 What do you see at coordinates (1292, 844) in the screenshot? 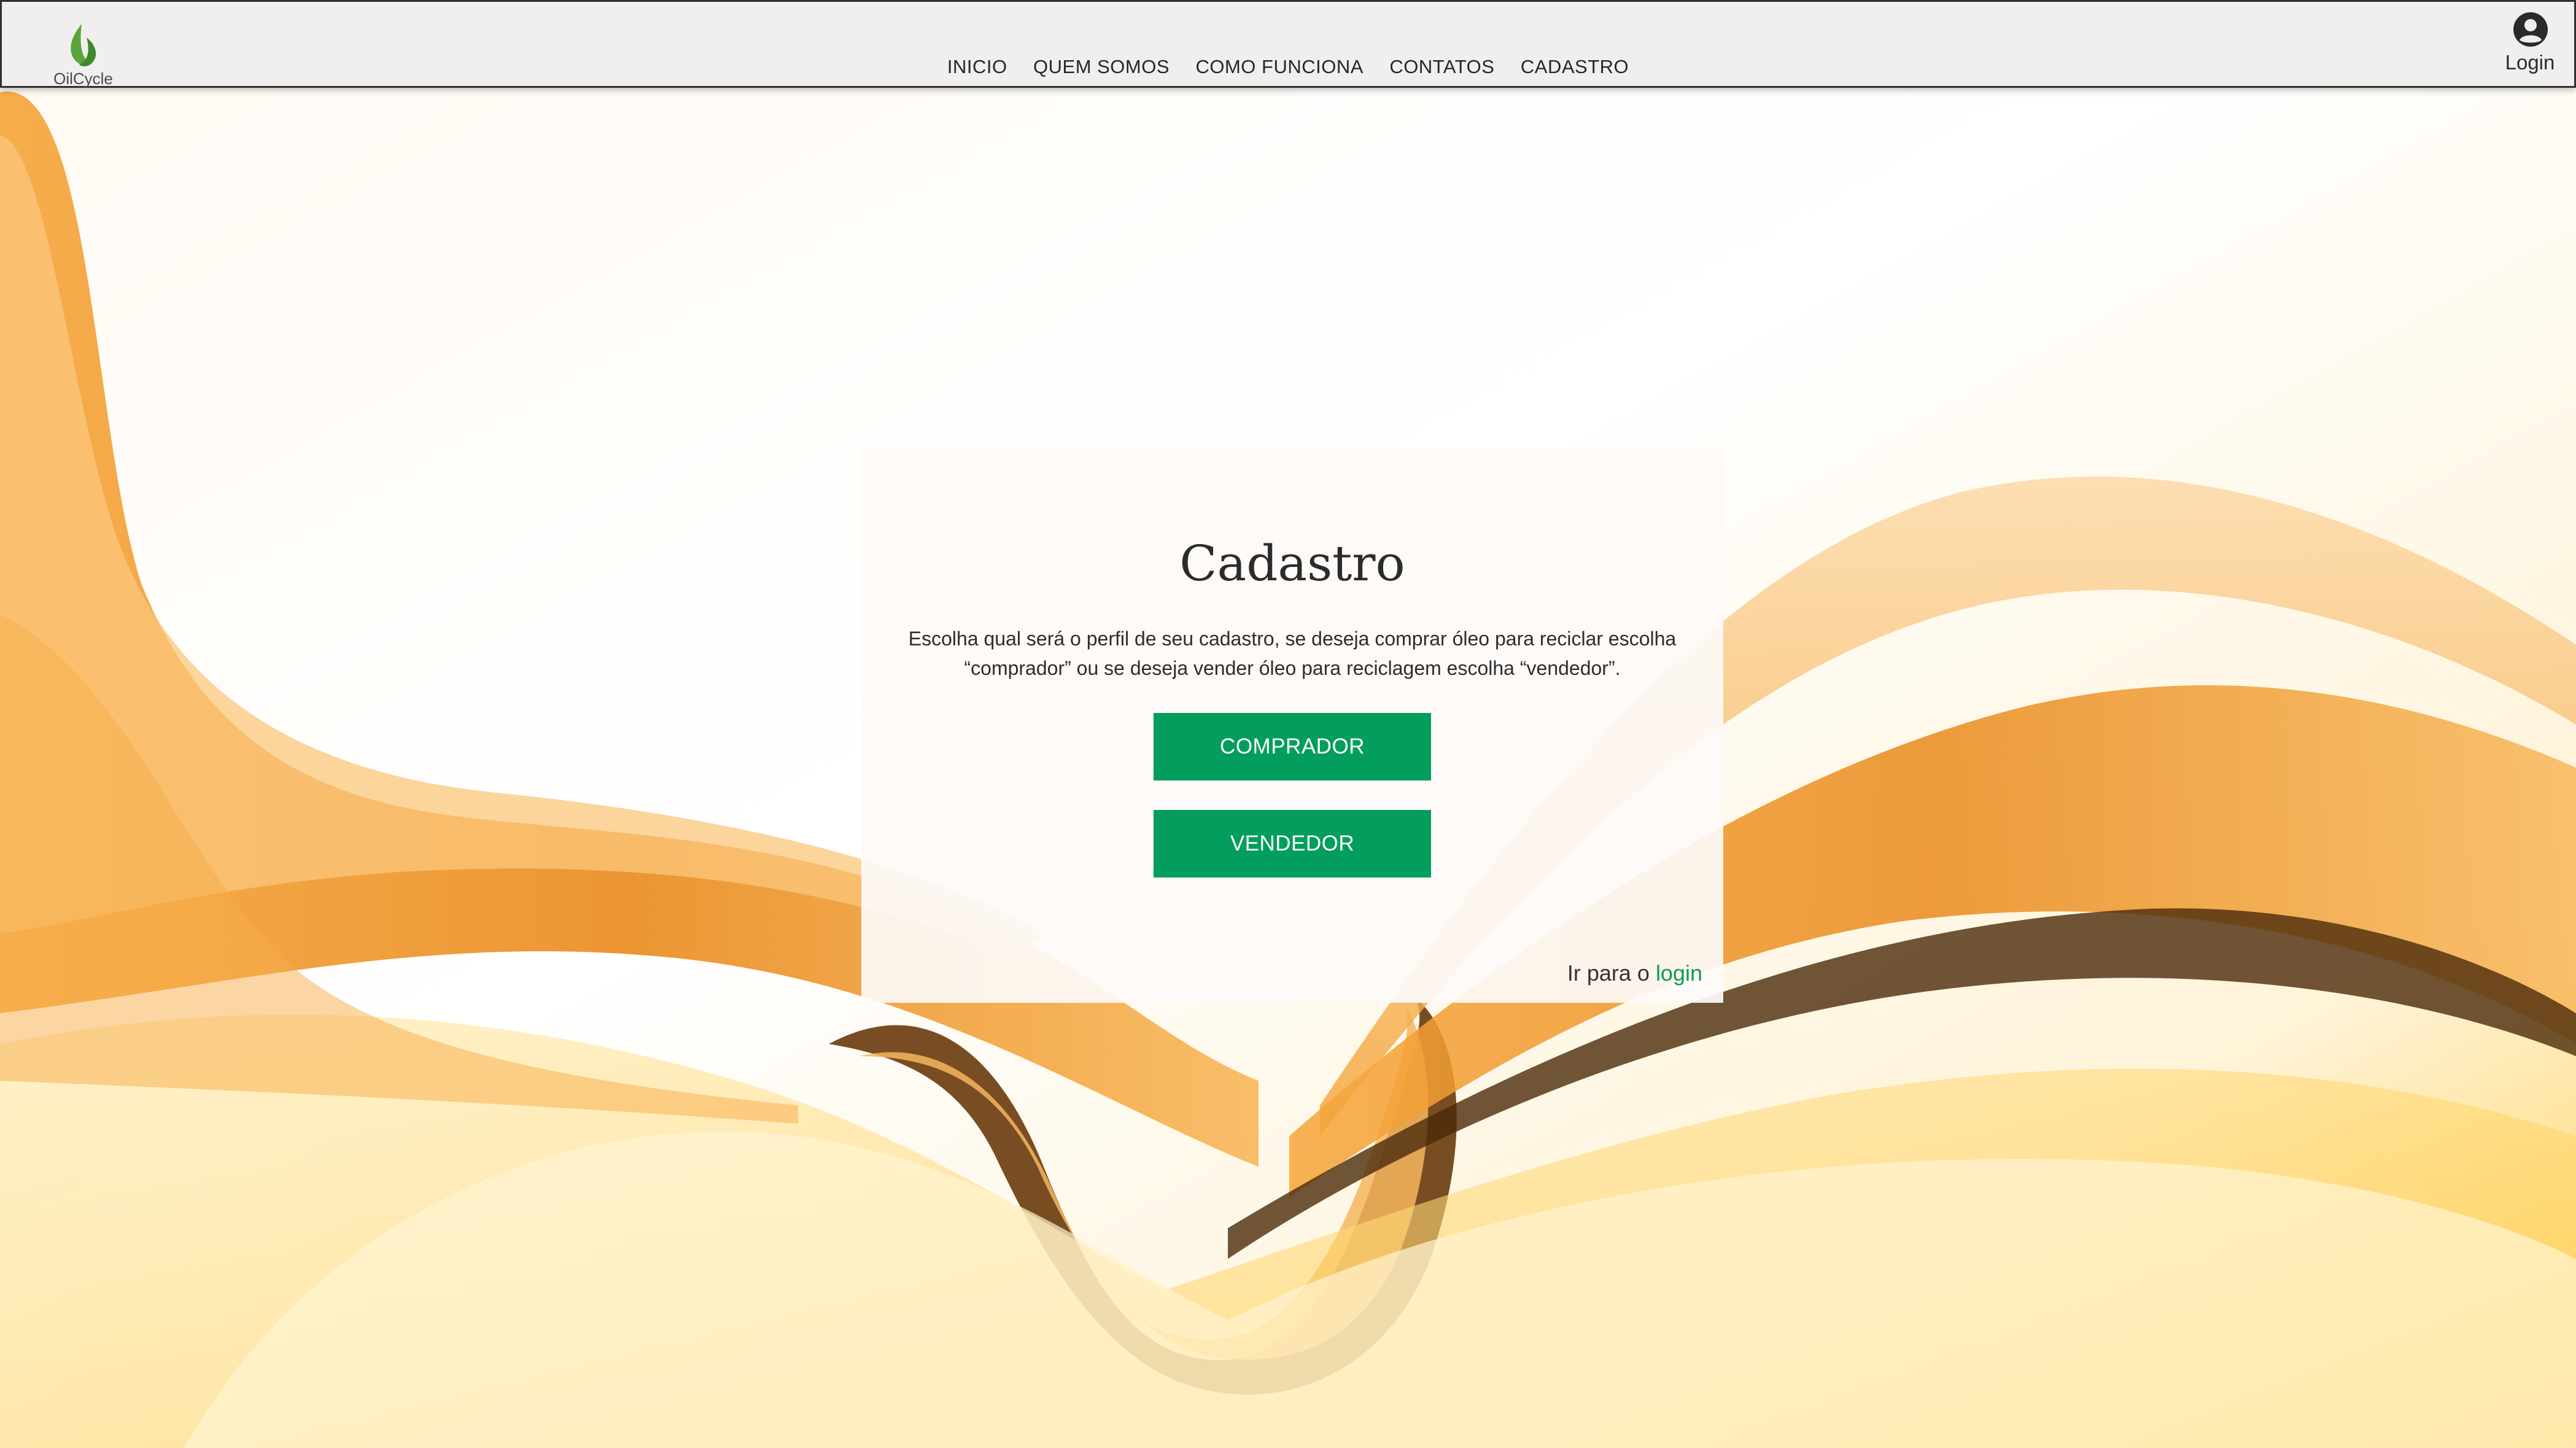
I see `vendedor-button: VENDEDOR` at bounding box center [1292, 844].